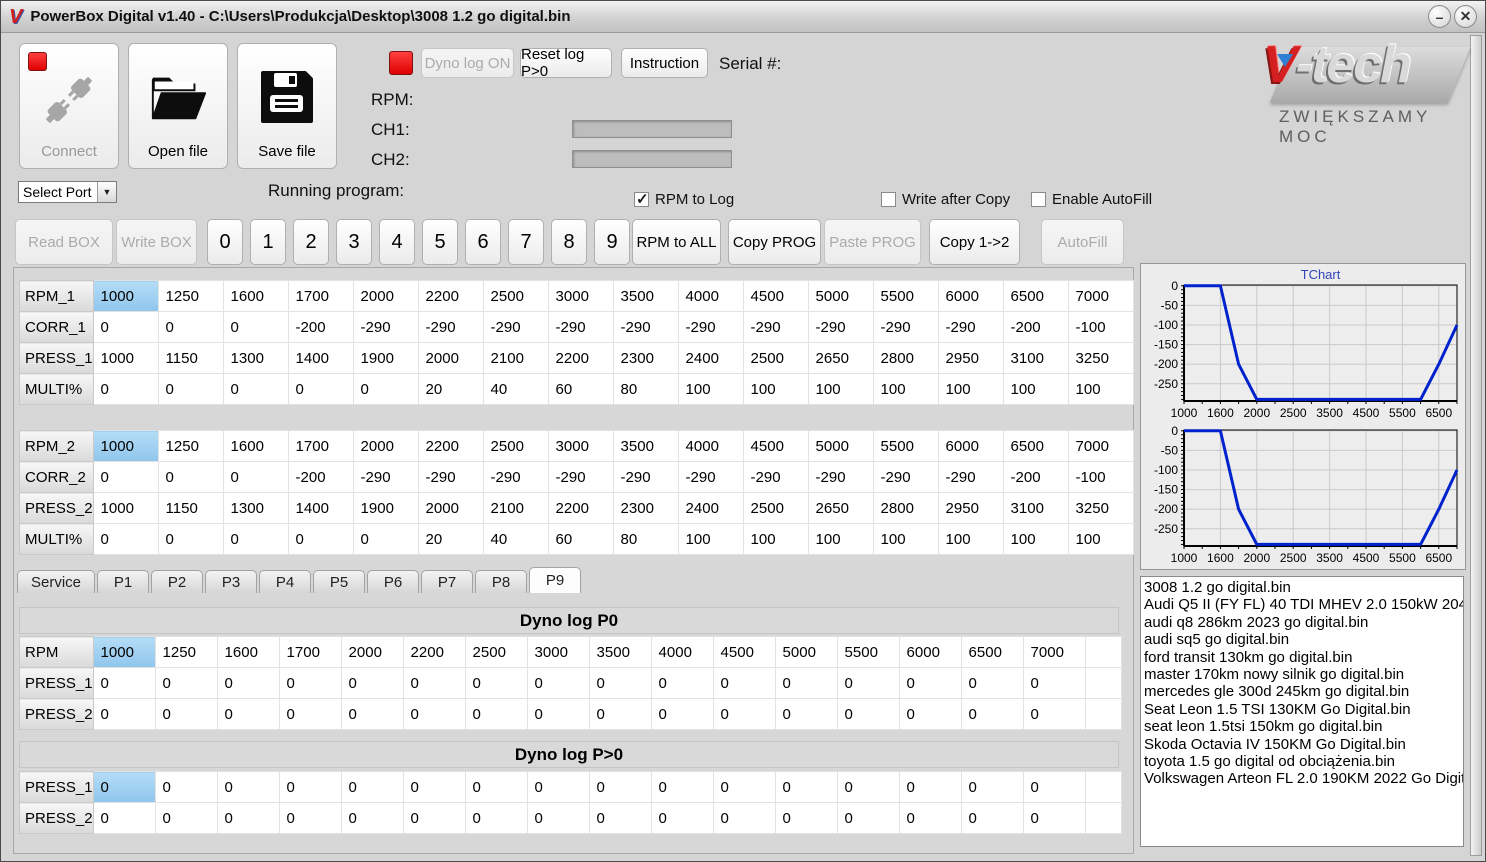  Describe the element at coordinates (287, 106) in the screenshot. I see `save-file-button: Save file` at that location.